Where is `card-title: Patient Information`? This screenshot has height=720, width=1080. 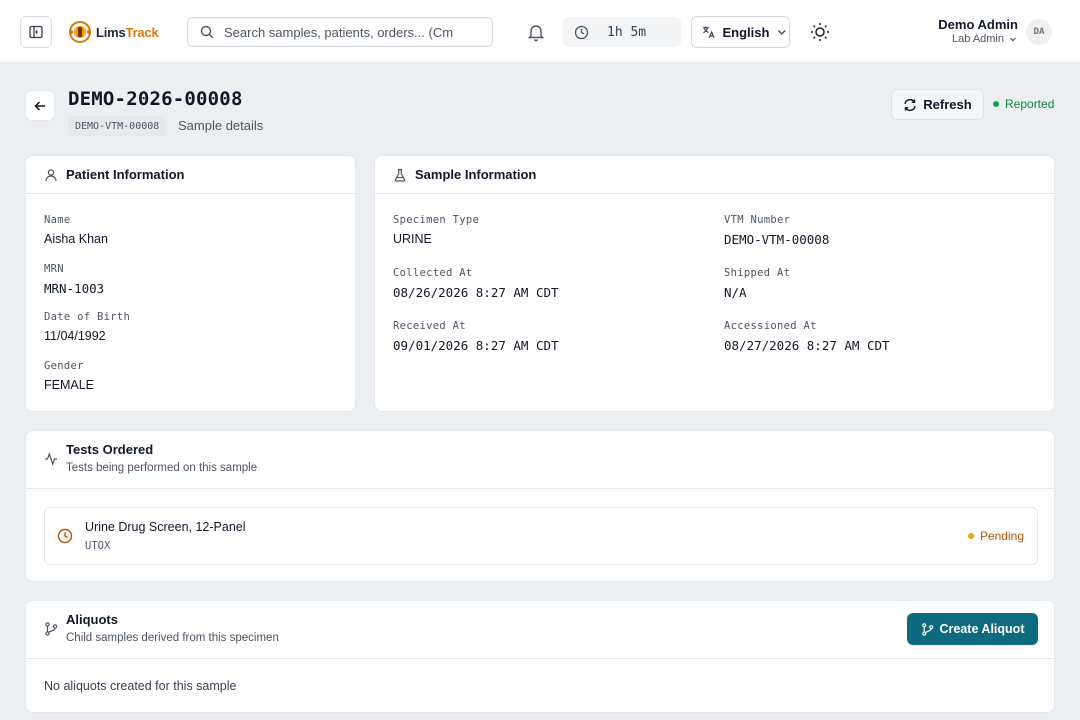 card-title: Patient Information is located at coordinates (125, 174).